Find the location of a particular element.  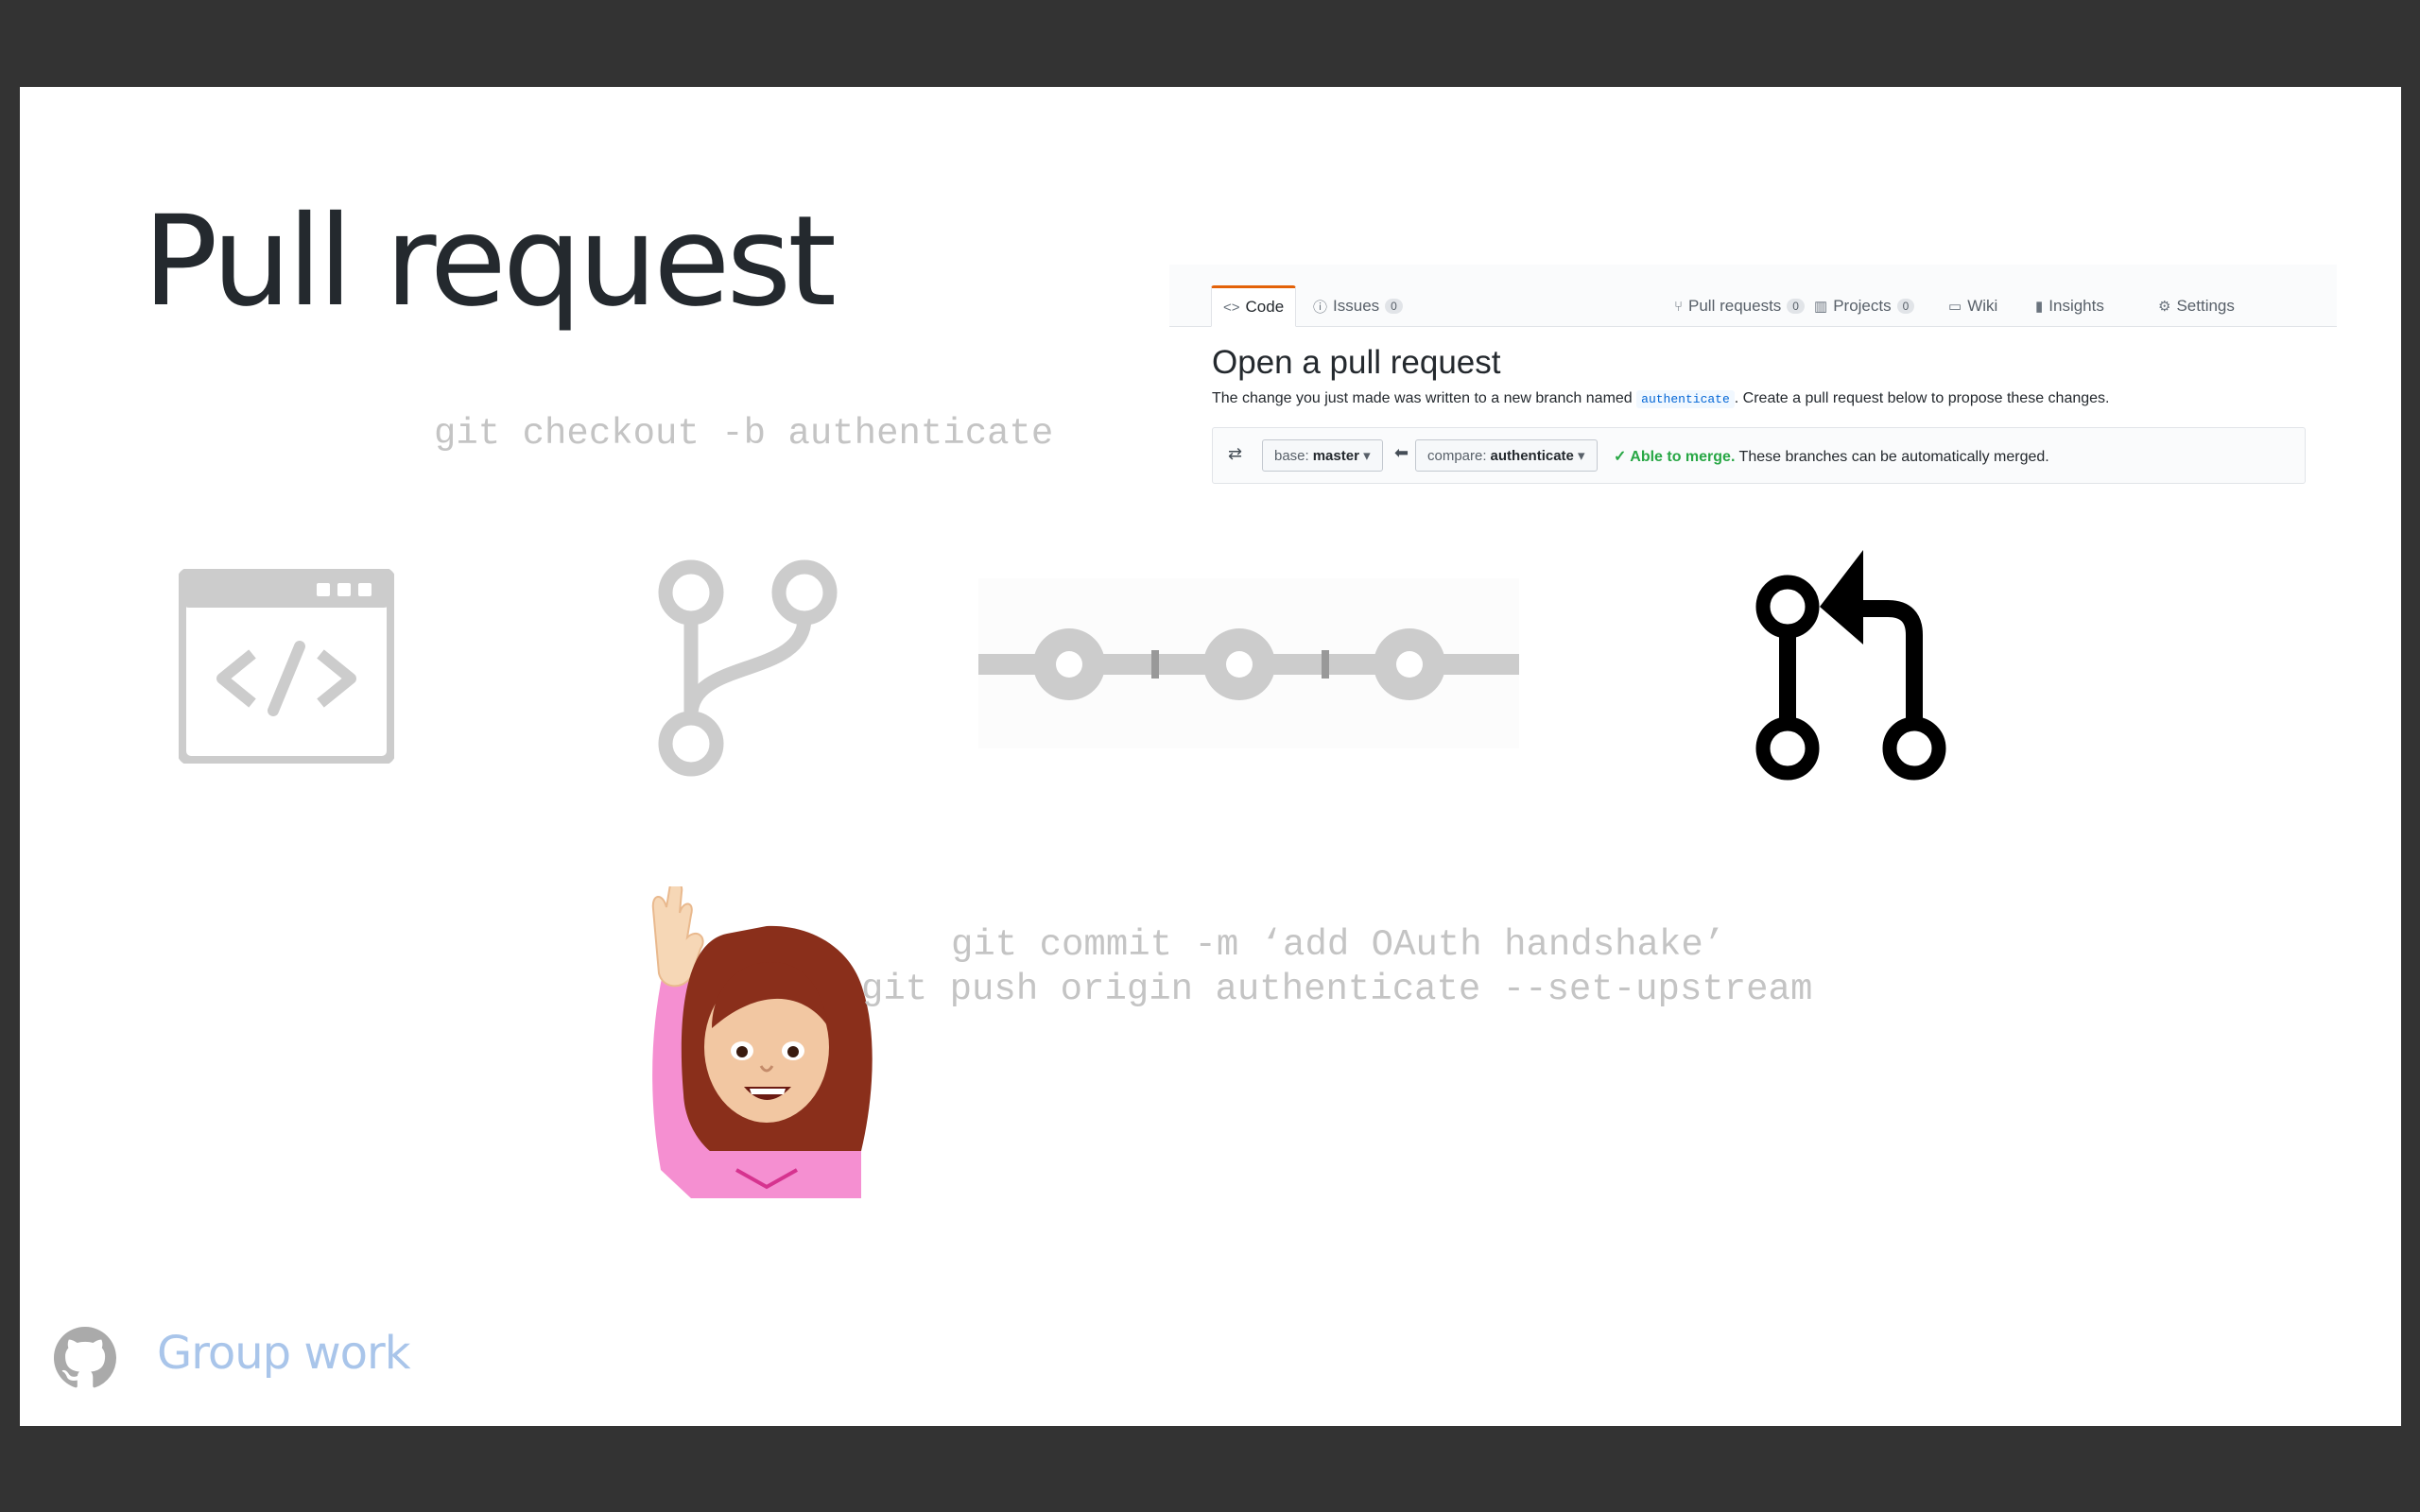

tab-label: Wiki is located at coordinates (1982, 306).